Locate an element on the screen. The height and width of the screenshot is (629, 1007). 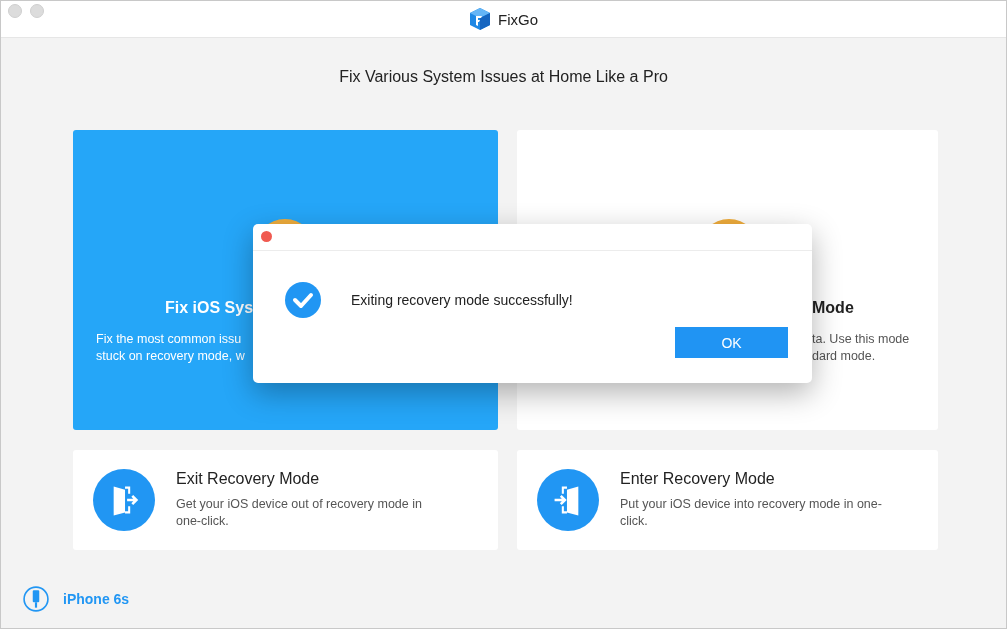
card-description: dard mode. is located at coordinates (844, 356).